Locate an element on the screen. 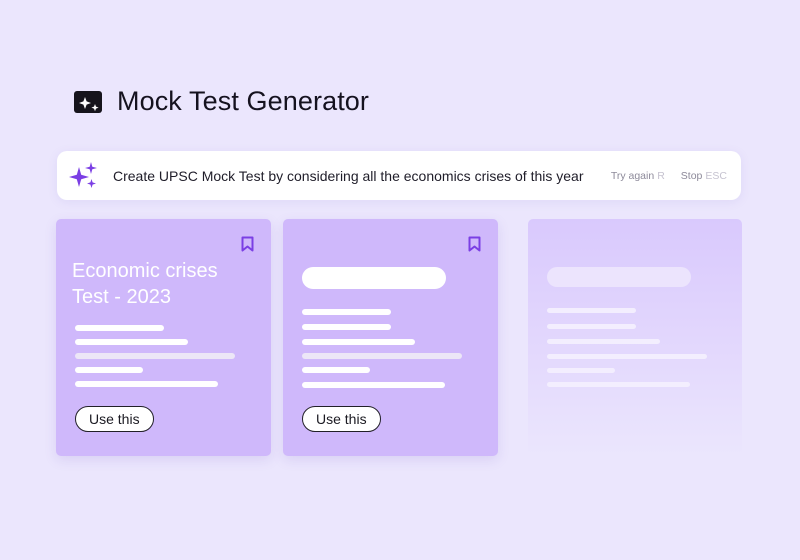  sparkle-image-icon is located at coordinates (88, 101).